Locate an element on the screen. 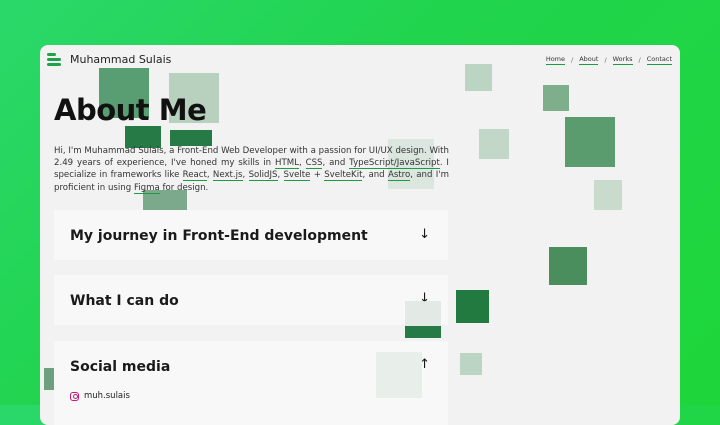  nav-menu: Home / About / Works / Contact is located at coordinates (608, 60).